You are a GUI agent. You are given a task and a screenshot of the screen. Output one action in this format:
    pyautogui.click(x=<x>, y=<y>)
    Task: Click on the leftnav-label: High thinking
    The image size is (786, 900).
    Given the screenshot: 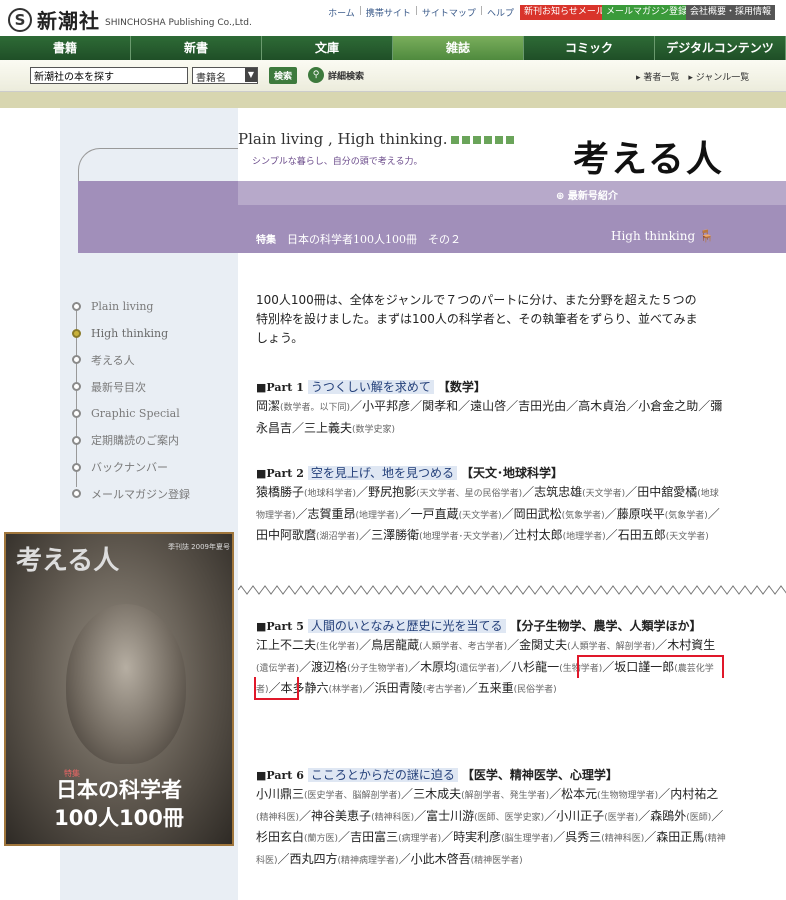 What is the action you would take?
    pyautogui.click(x=130, y=333)
    